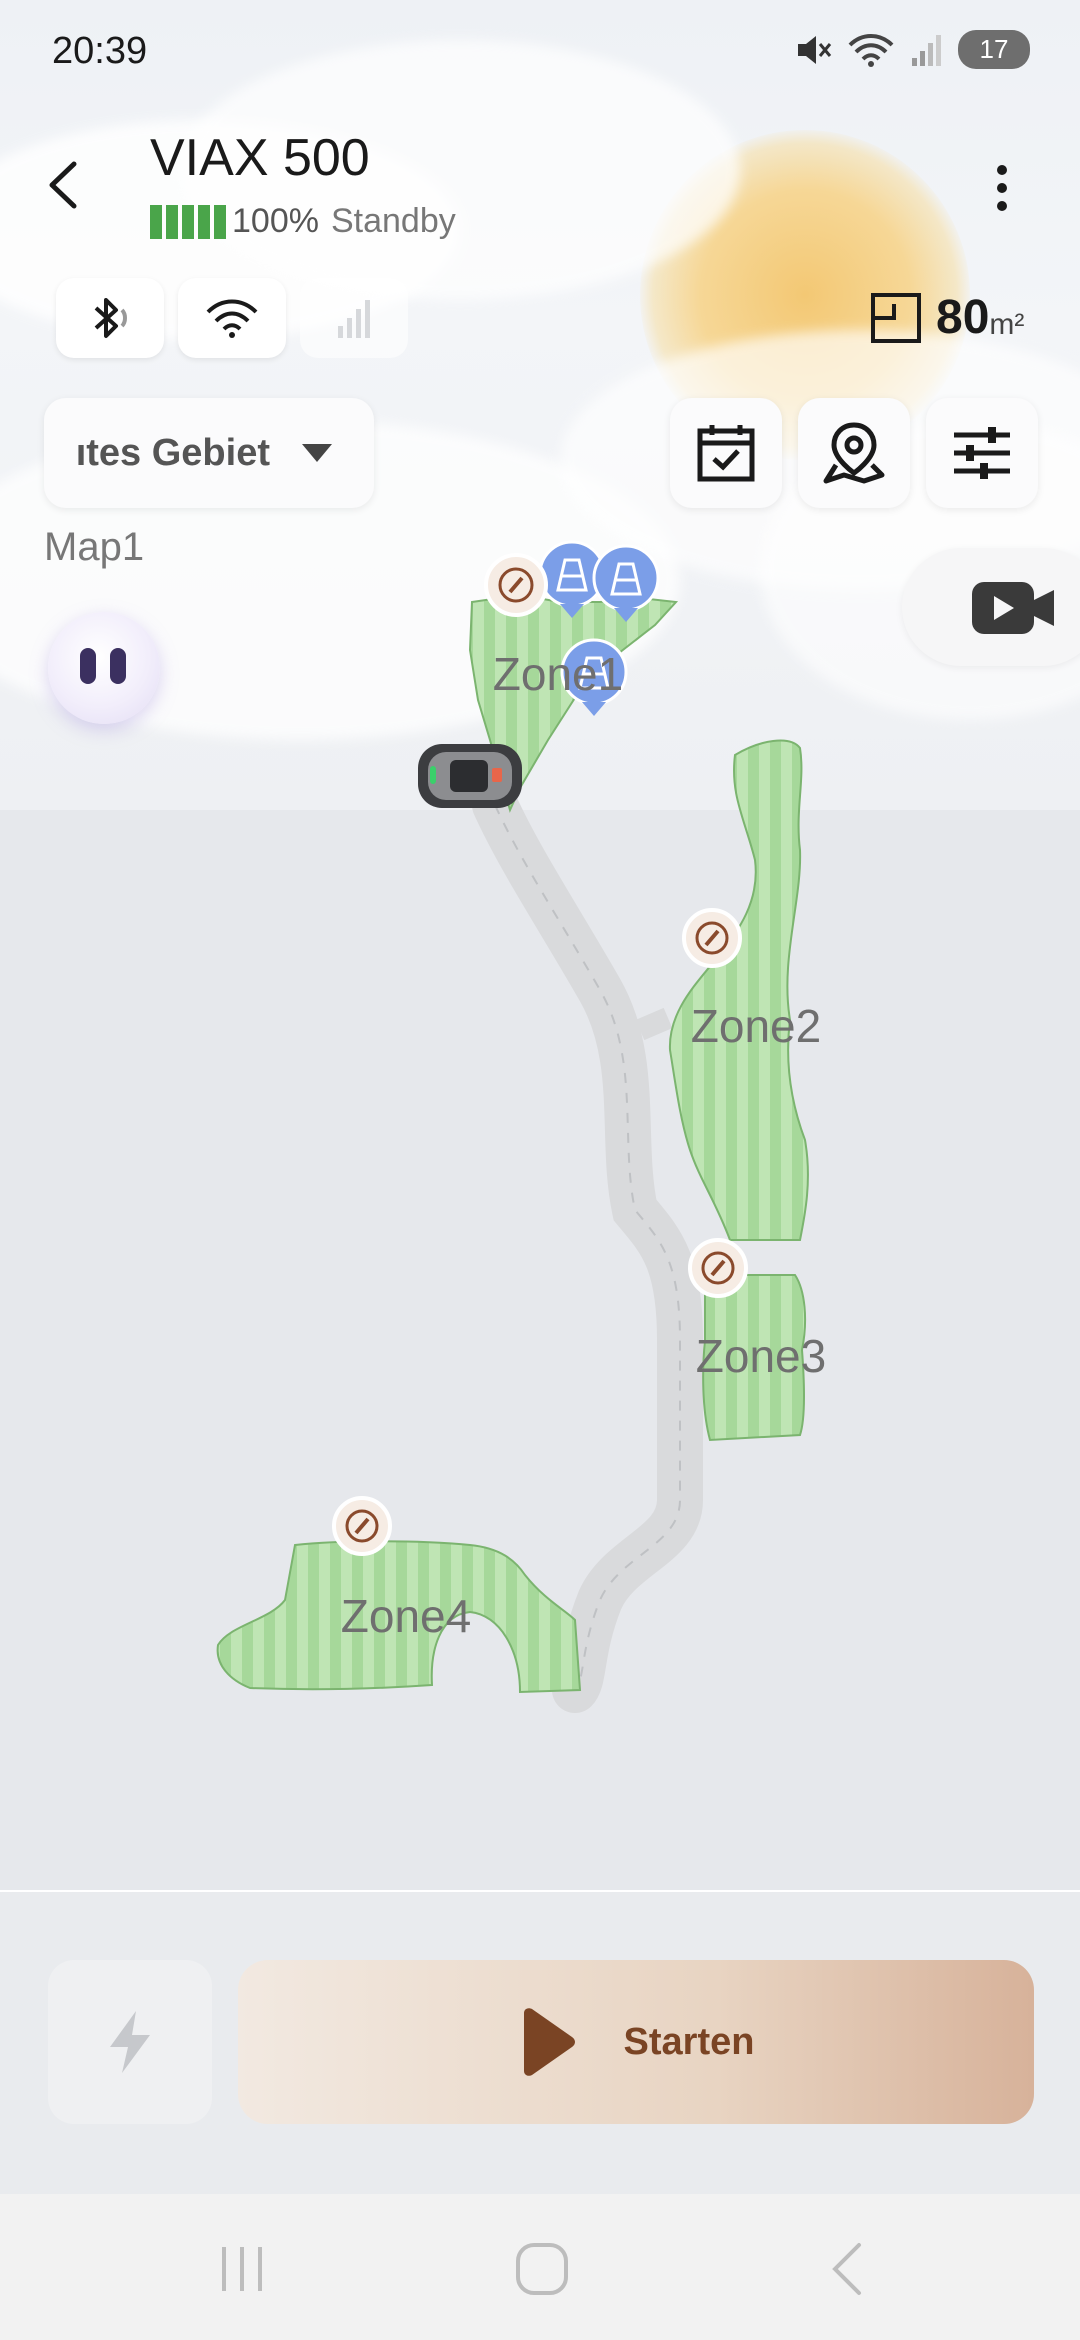 Image resolution: width=1080 pixels, height=2340 pixels. What do you see at coordinates (275, 221) in the screenshot?
I see `battery-percent: 100%` at bounding box center [275, 221].